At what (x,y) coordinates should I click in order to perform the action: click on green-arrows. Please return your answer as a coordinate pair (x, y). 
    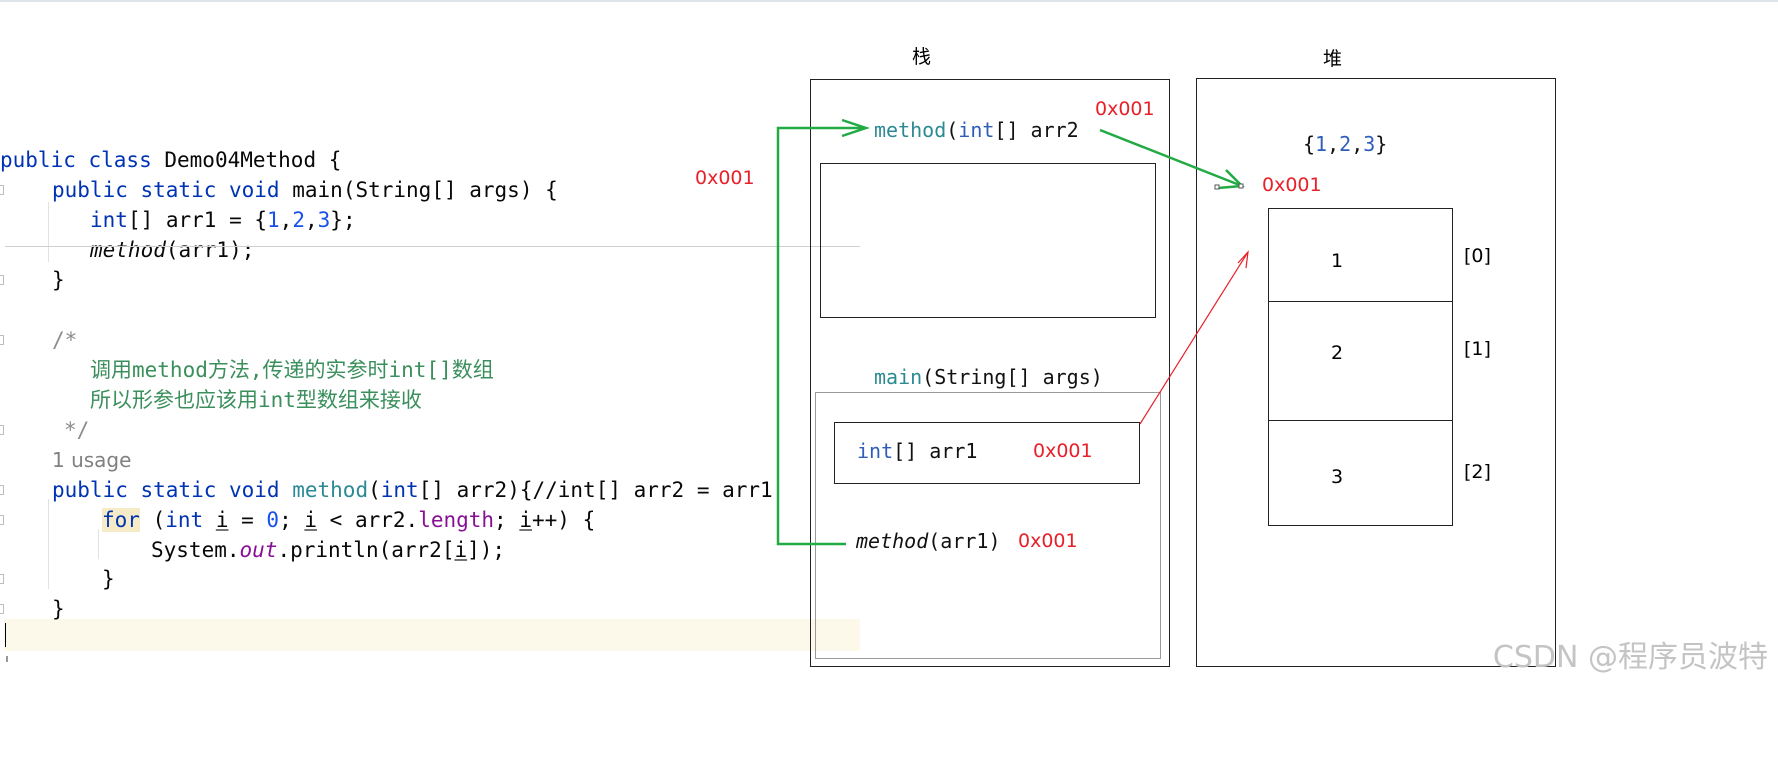
    Looking at the image, I should click on (1010, 332).